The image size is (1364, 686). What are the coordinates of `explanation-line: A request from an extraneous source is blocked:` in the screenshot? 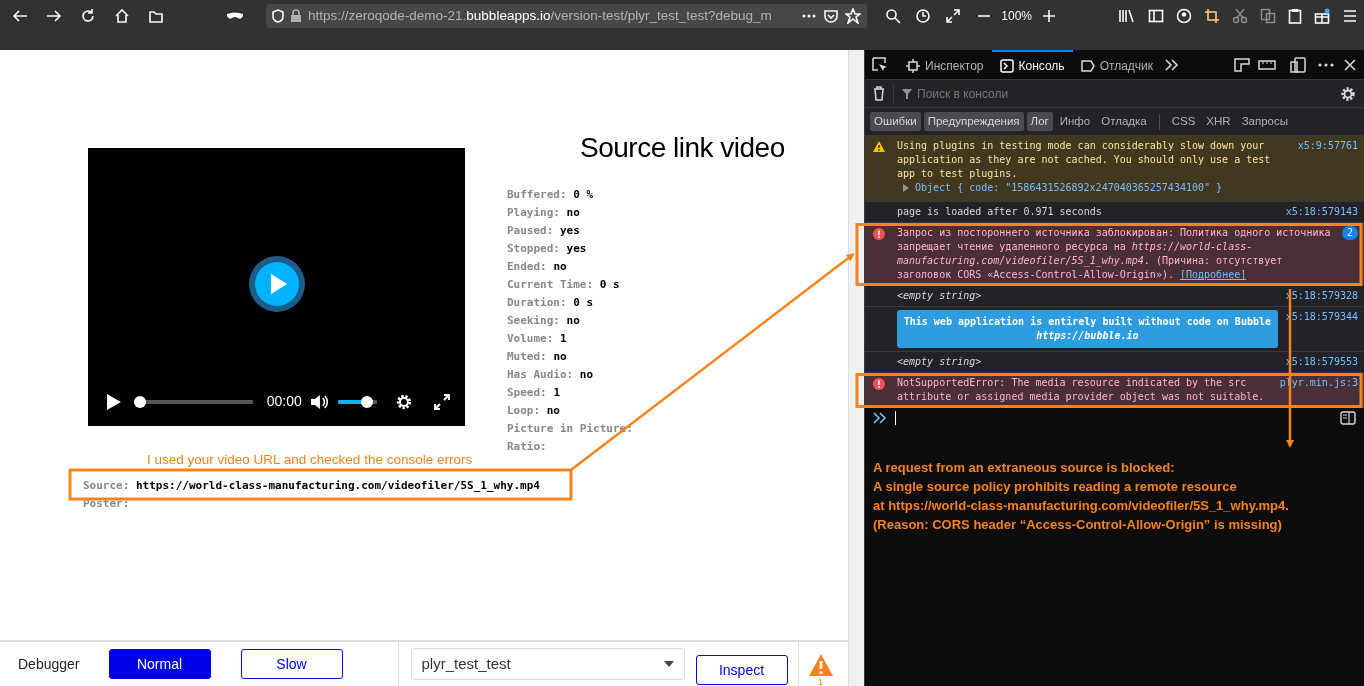 It's located at (1024, 468).